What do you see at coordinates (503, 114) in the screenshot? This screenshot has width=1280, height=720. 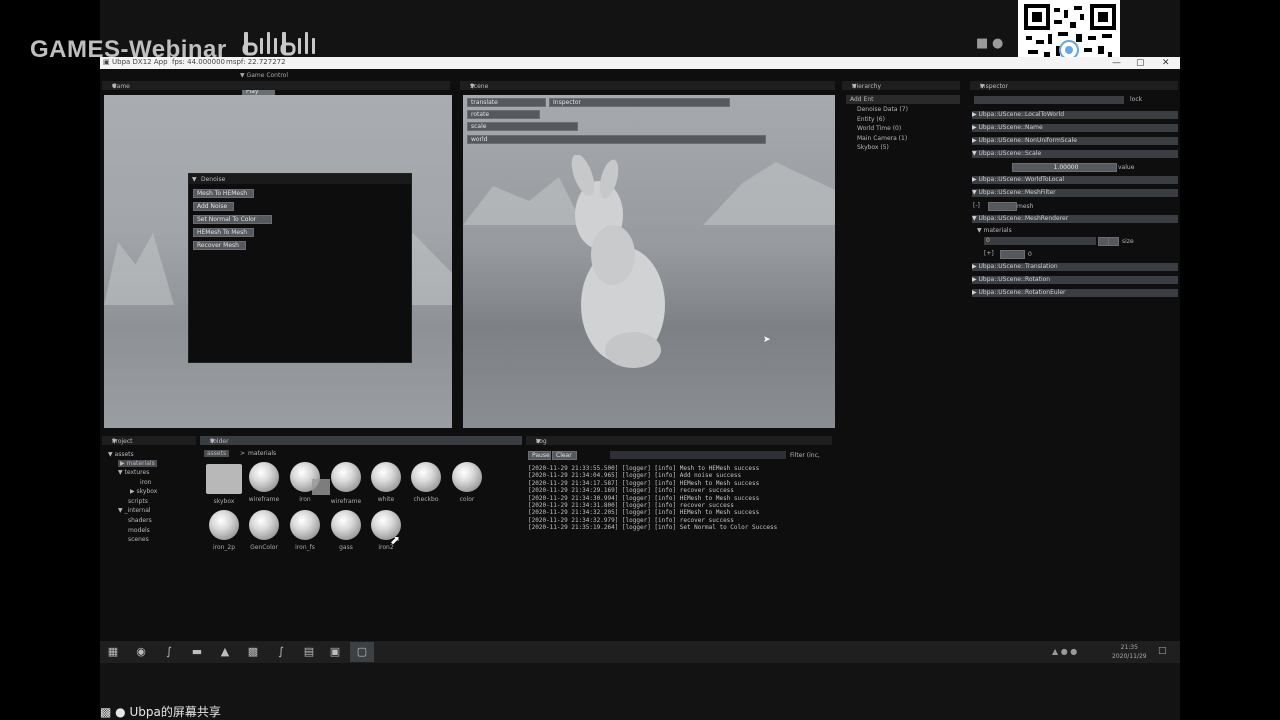 I see `rotate-button: rotate` at bounding box center [503, 114].